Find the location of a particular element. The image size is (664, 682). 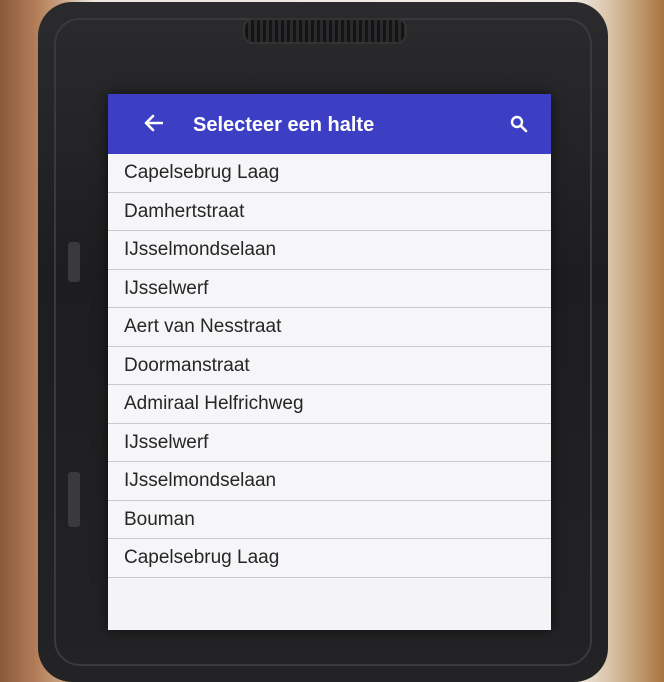

stop-item: Doormanstraat is located at coordinates (329, 365).